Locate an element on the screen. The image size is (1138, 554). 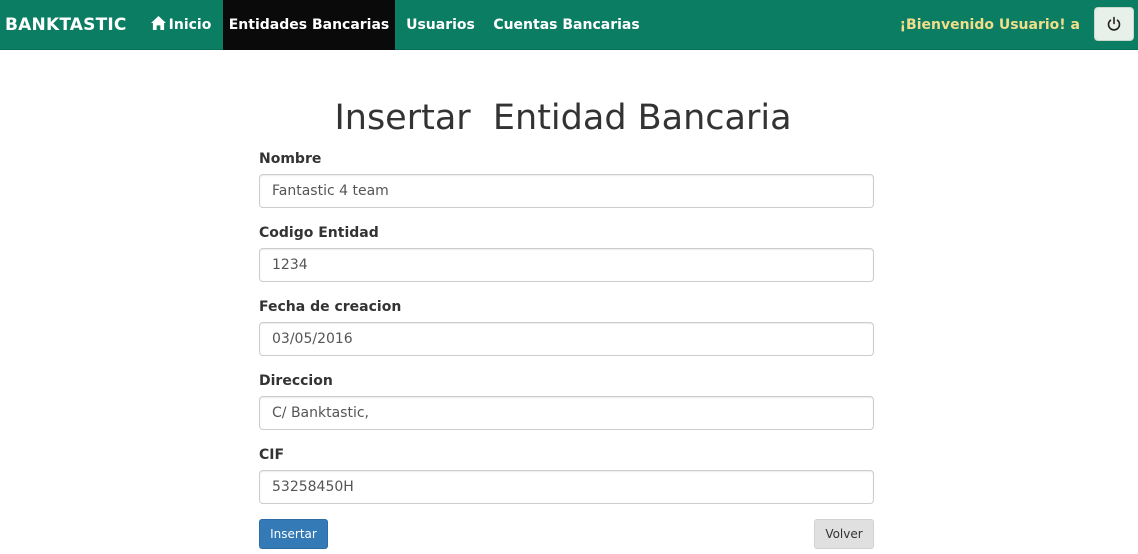
nav-item-cuentas-bancarias: Cuentas Bancarias is located at coordinates (566, 25).